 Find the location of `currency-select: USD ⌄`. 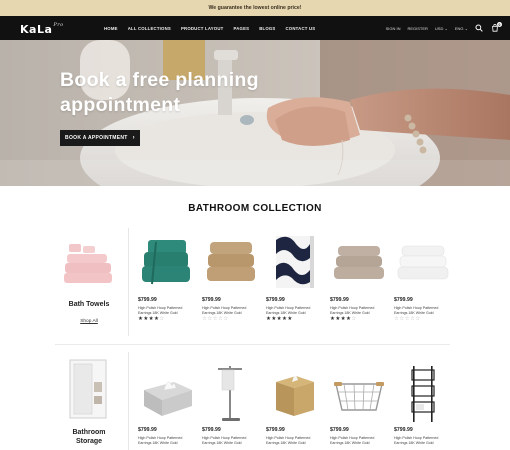

currency-select: USD ⌄ is located at coordinates (441, 28).